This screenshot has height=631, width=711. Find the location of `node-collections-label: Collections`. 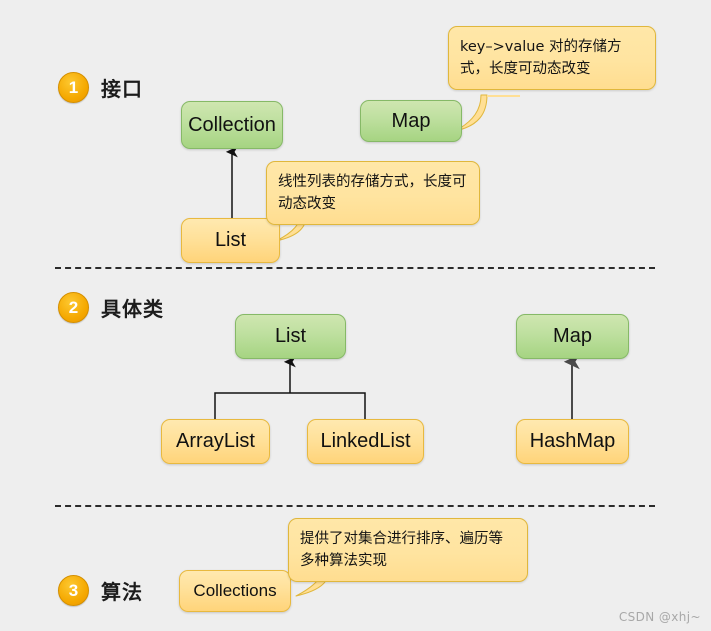

node-collections-label: Collections is located at coordinates (235, 590).